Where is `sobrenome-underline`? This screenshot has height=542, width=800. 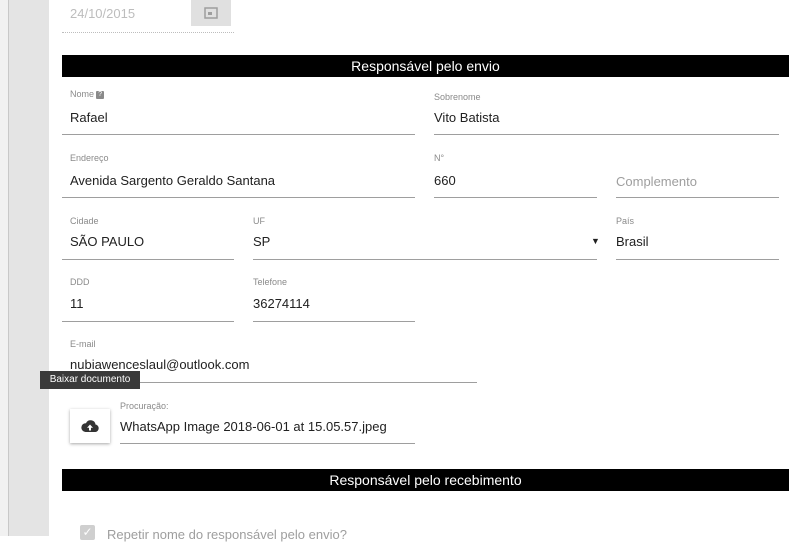 sobrenome-underline is located at coordinates (606, 134).